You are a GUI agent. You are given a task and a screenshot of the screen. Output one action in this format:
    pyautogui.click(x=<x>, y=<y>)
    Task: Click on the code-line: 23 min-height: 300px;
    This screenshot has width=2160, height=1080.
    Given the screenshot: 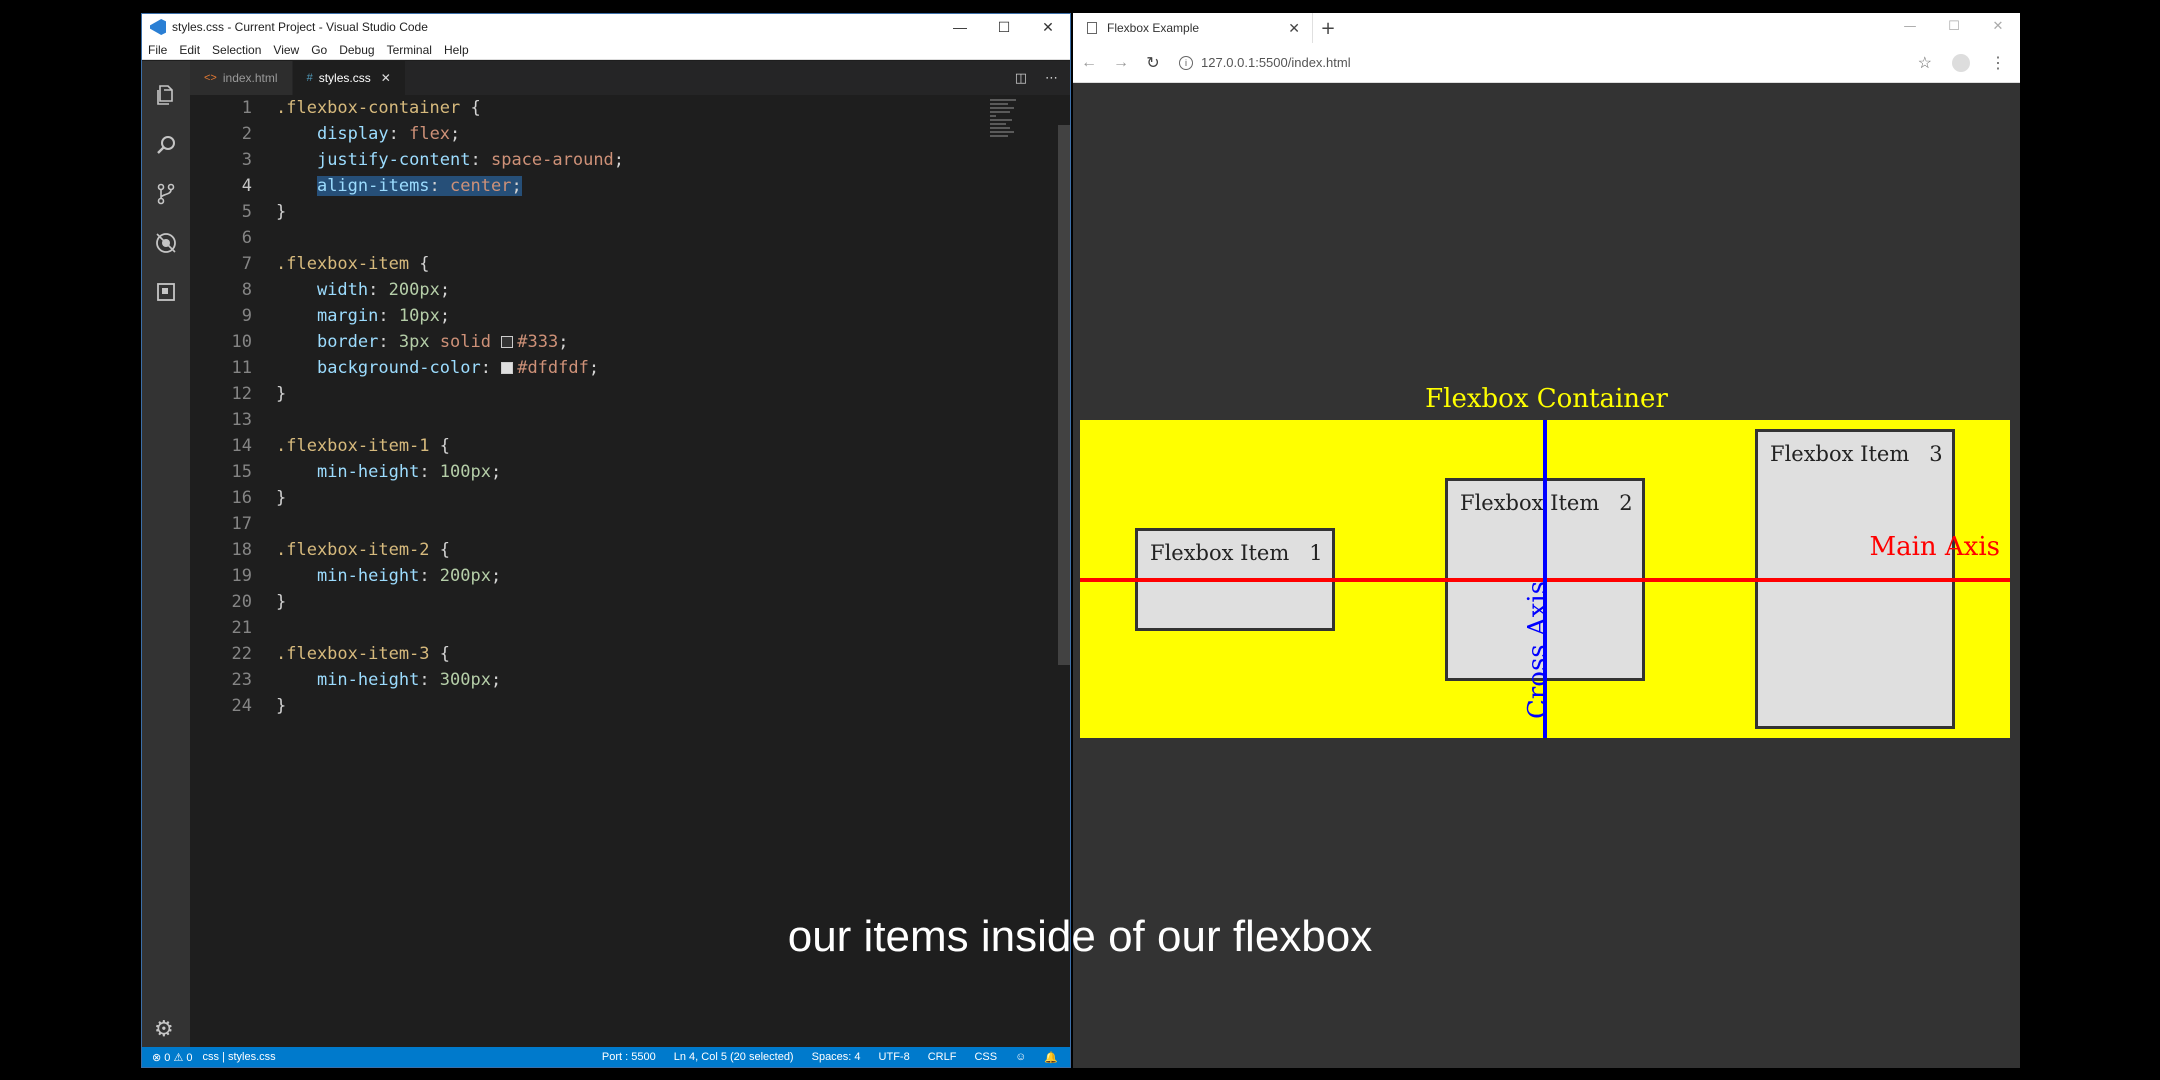 What is the action you would take?
    pyautogui.click(x=600, y=680)
    